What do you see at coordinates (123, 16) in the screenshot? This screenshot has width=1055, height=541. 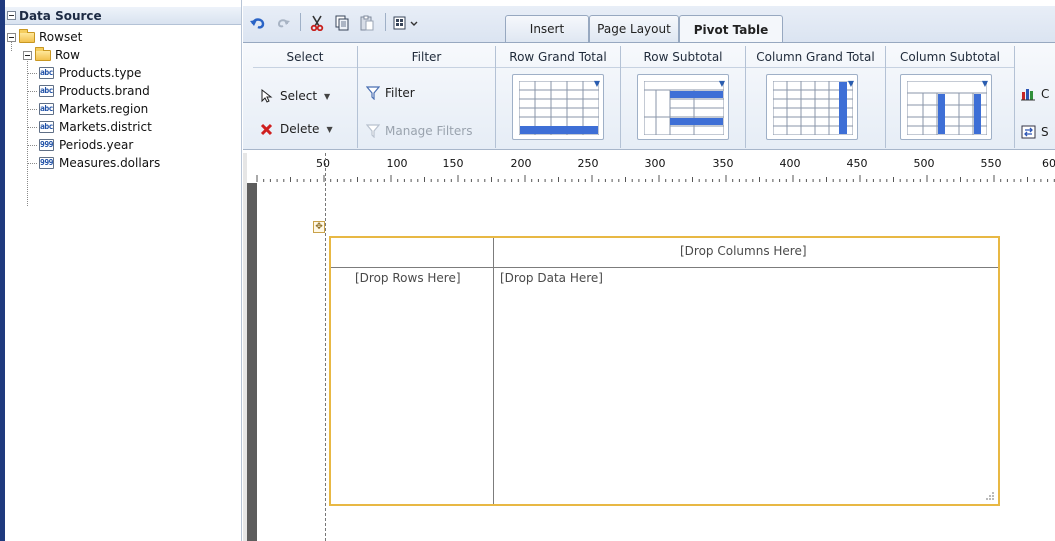 I see `data-source-header: Data Source` at bounding box center [123, 16].